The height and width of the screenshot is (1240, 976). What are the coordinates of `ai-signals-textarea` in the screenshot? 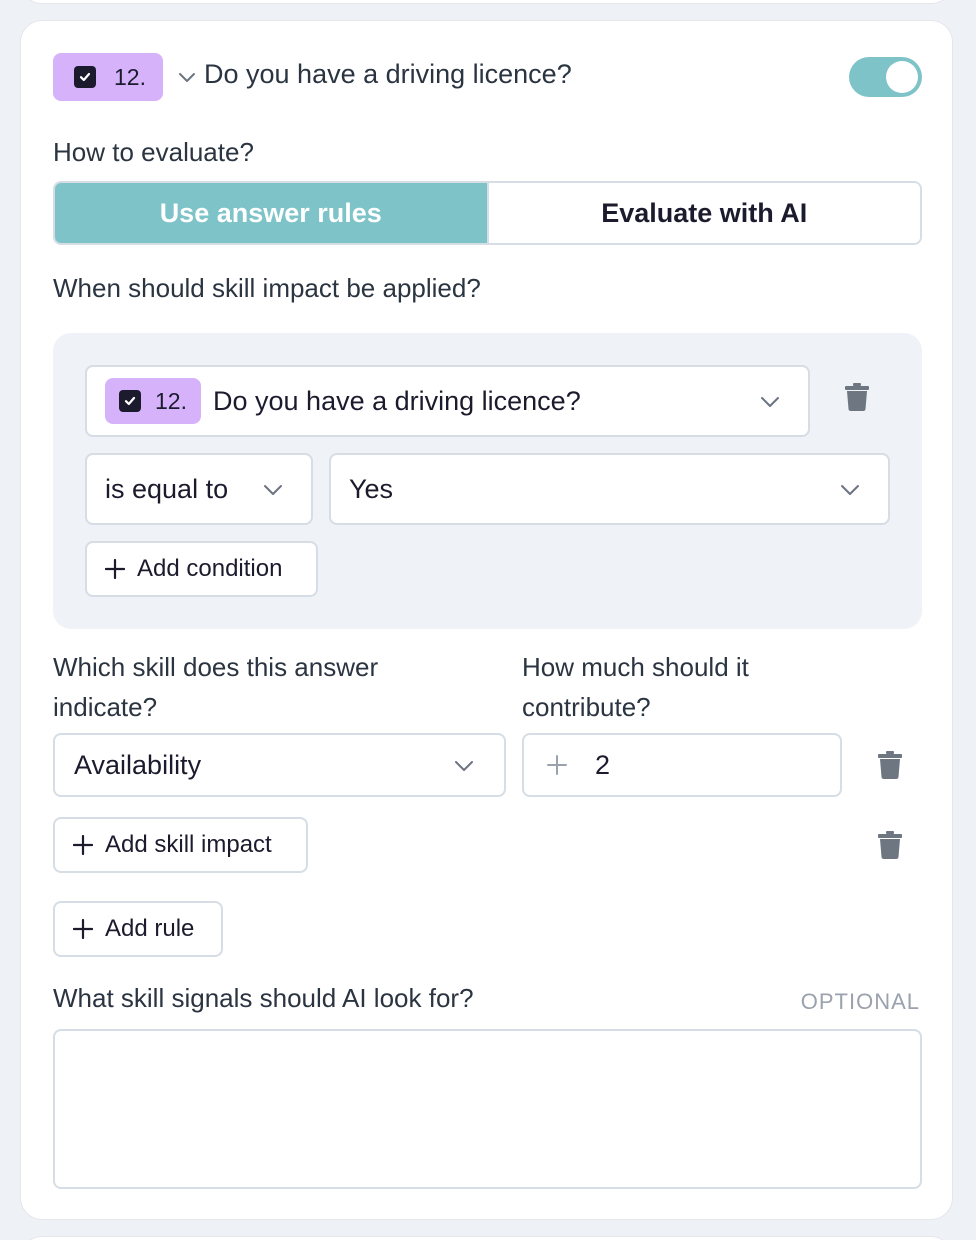 It's located at (487, 1109).